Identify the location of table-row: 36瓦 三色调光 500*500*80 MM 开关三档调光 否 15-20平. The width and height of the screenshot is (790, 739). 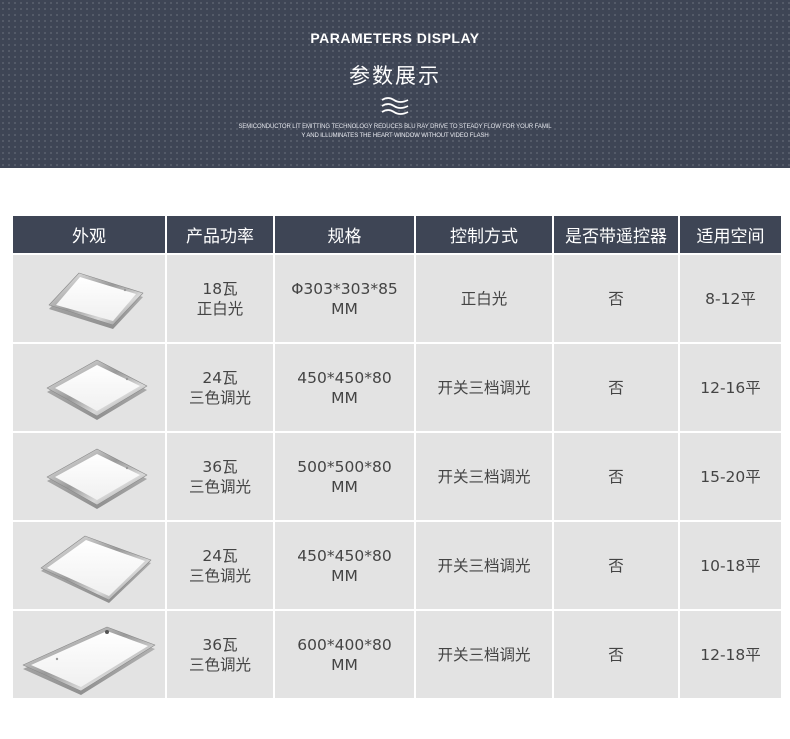
(397, 476).